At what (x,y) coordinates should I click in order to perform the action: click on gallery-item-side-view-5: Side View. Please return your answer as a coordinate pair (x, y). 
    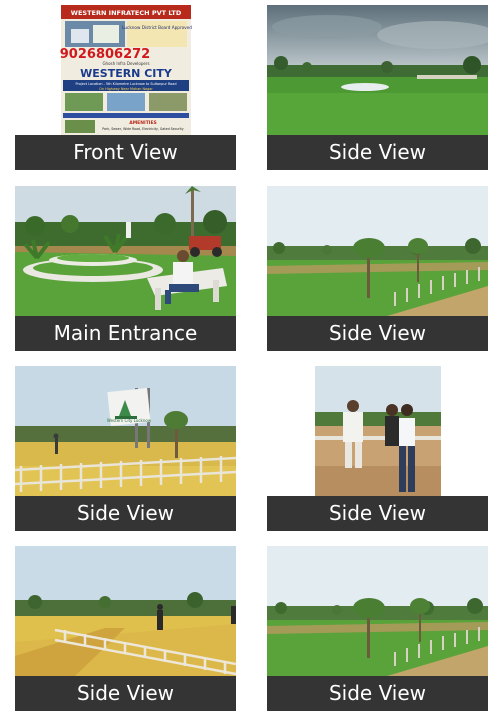
    Looking at the image, I should click on (125, 628).